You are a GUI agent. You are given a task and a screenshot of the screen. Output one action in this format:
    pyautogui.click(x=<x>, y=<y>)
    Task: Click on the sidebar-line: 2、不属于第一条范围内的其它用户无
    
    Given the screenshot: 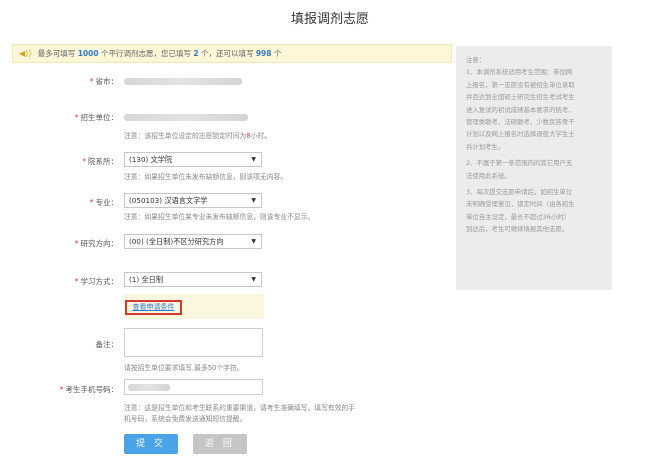 What is the action you would take?
    pyautogui.click(x=519, y=163)
    